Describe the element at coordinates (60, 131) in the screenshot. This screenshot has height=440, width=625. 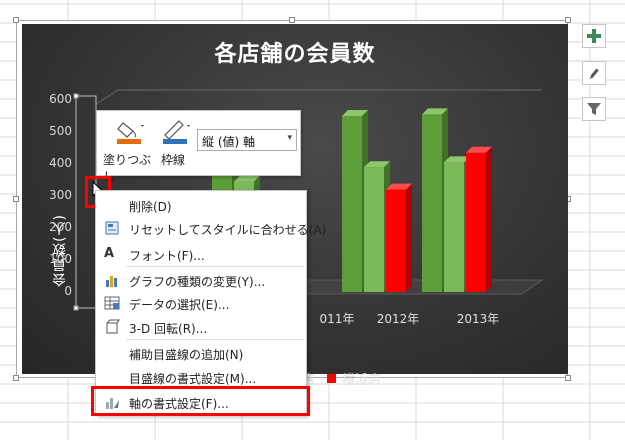
I see `y-tick-label: 500` at that location.